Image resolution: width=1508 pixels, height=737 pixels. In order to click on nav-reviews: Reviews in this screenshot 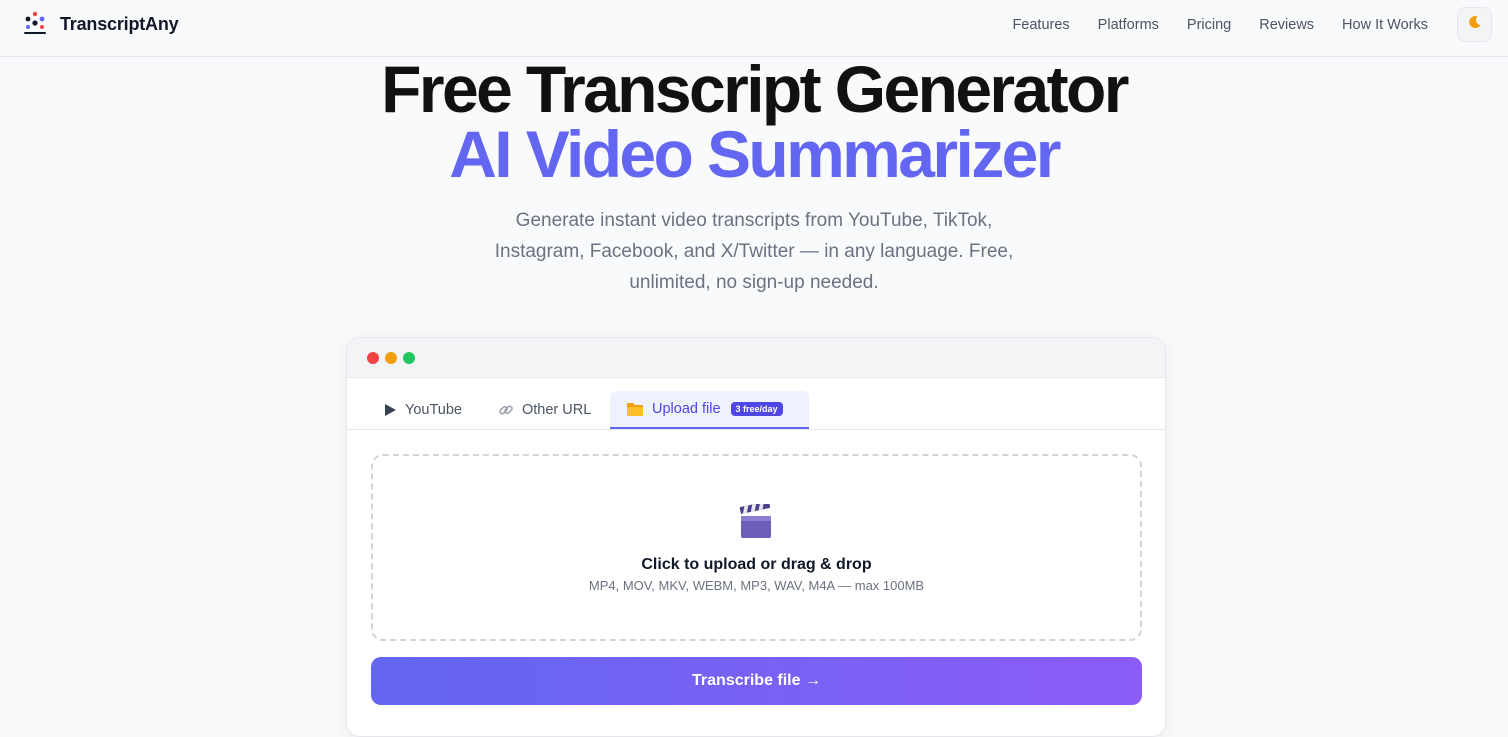, I will do `click(1286, 25)`.